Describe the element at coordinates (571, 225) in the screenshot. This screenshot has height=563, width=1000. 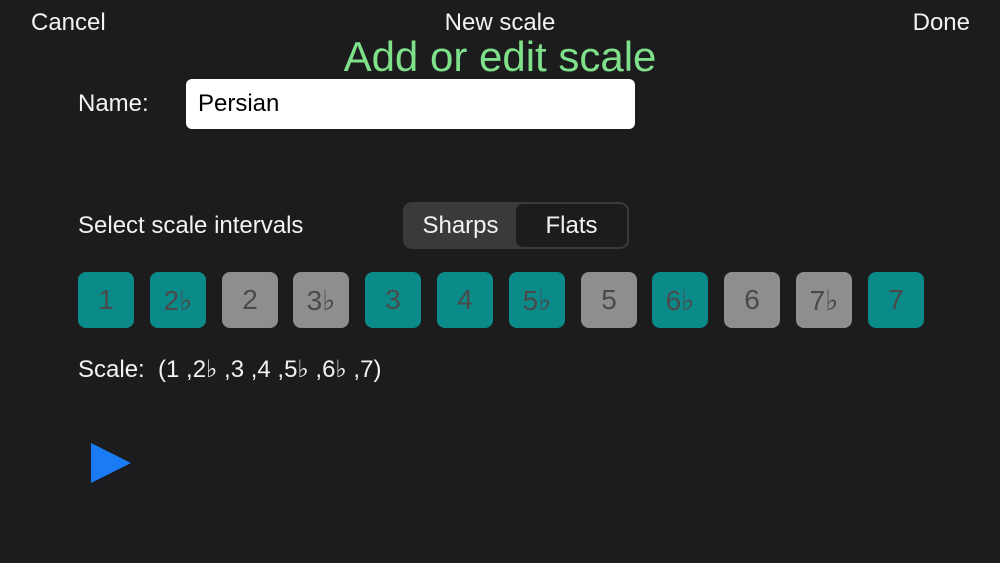
I see `segment-flats: Flats` at that location.